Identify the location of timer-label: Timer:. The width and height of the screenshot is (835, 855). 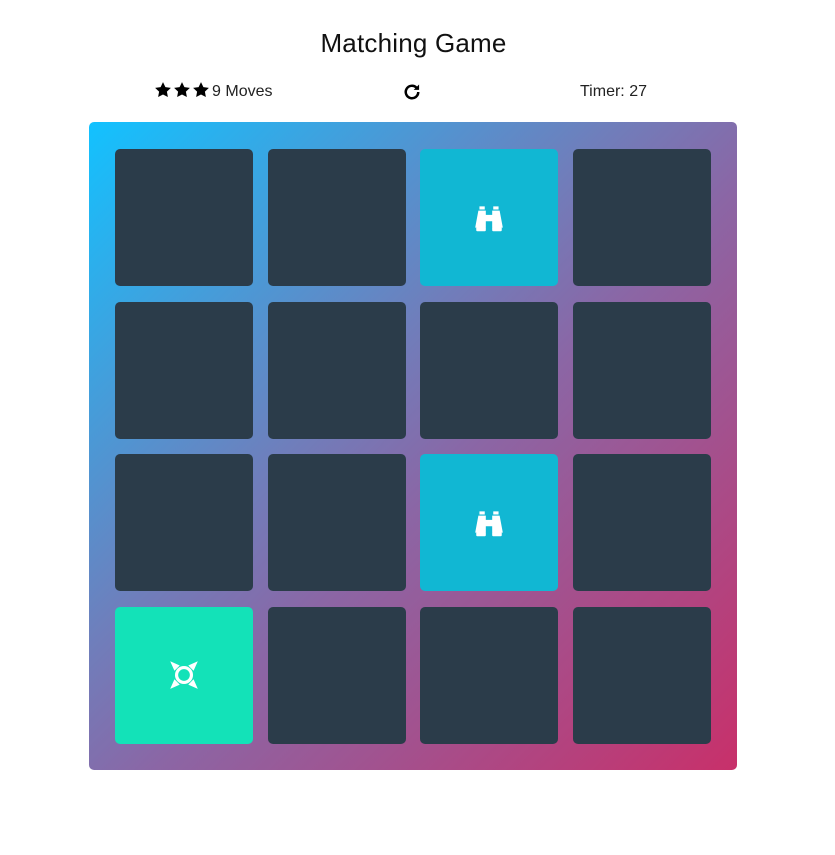
(602, 91).